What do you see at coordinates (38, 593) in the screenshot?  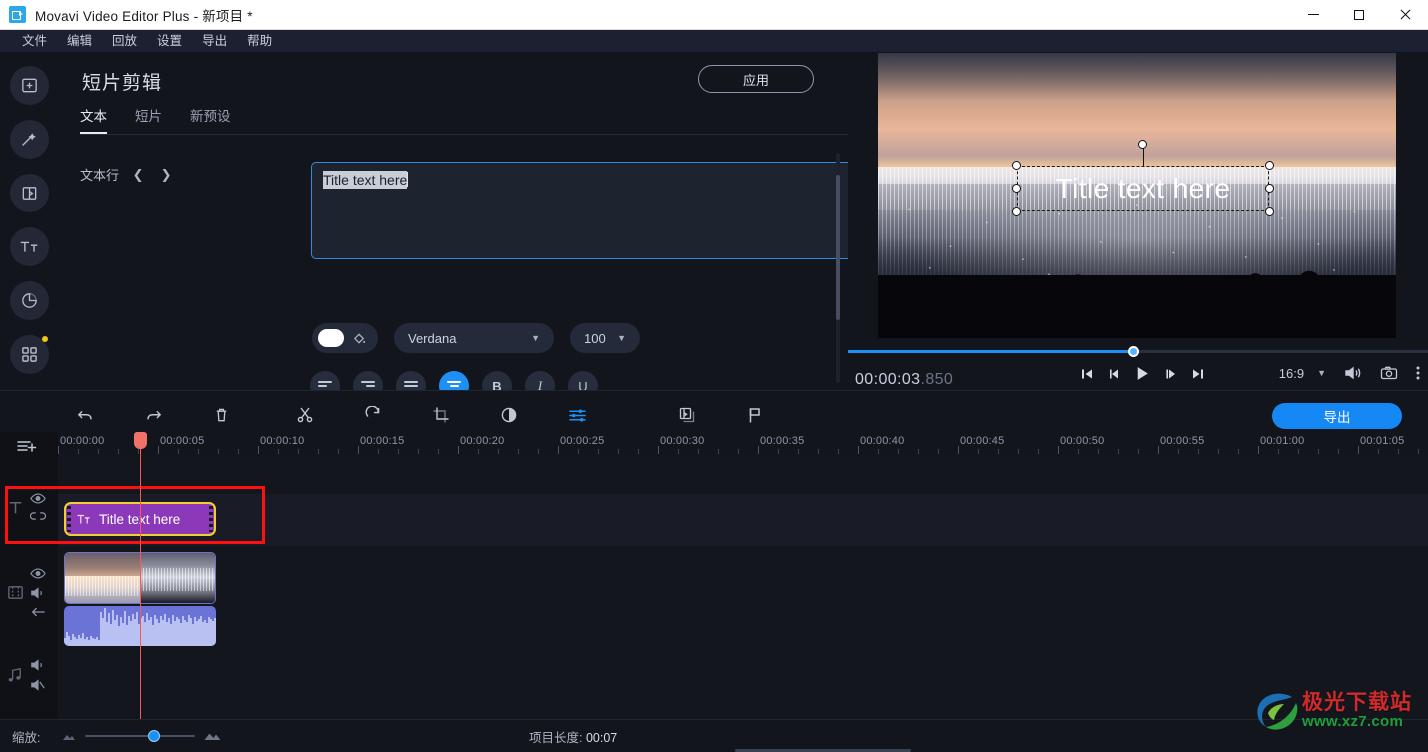 I see `video-track-mute-toggle` at bounding box center [38, 593].